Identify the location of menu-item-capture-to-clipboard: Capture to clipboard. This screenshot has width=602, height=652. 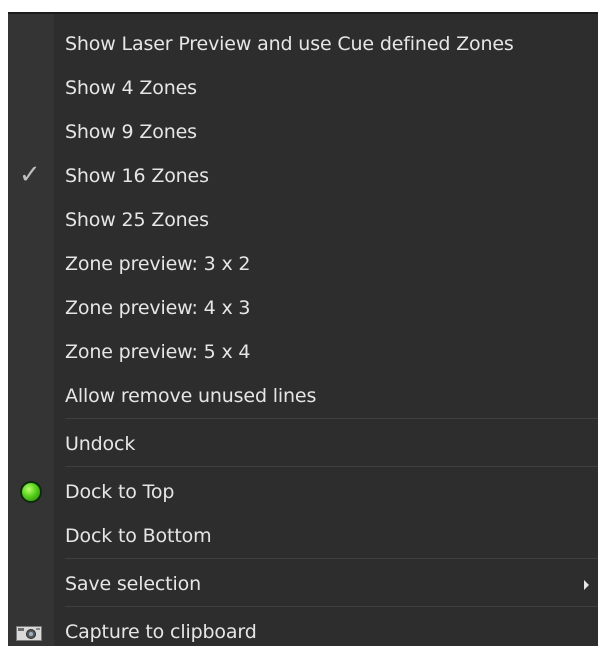
(303, 632).